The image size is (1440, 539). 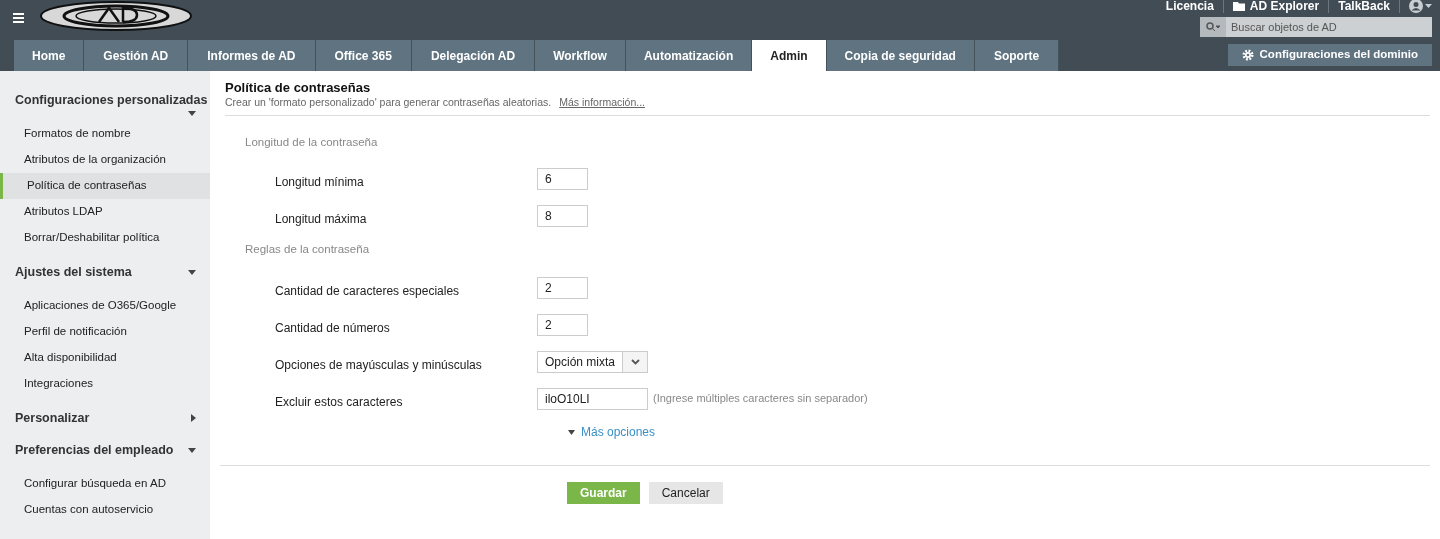 What do you see at coordinates (312, 141) in the screenshot?
I see `section-heading: Longitud de la contraseña` at bounding box center [312, 141].